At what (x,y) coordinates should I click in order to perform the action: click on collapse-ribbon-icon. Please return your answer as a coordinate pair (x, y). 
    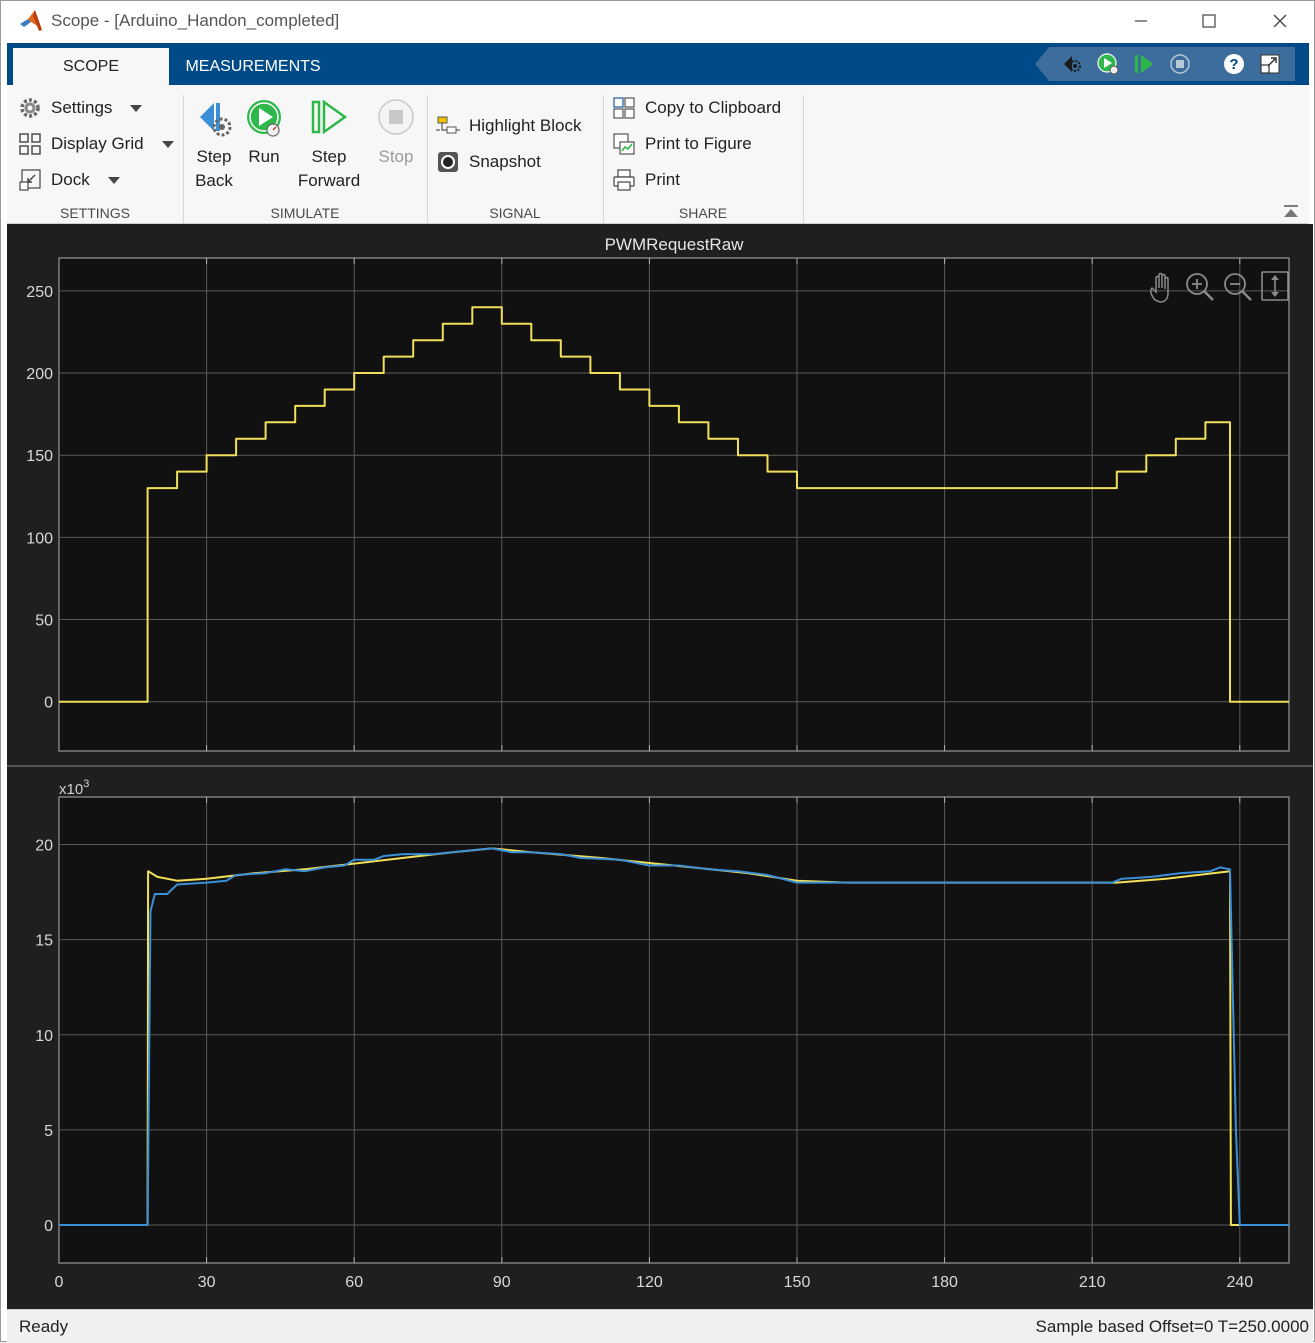
    Looking at the image, I should click on (1291, 212).